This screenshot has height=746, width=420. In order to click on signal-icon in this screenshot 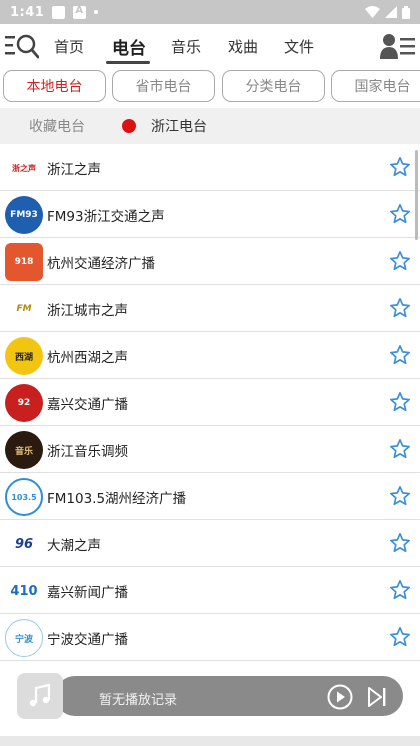, I will do `click(391, 12)`.